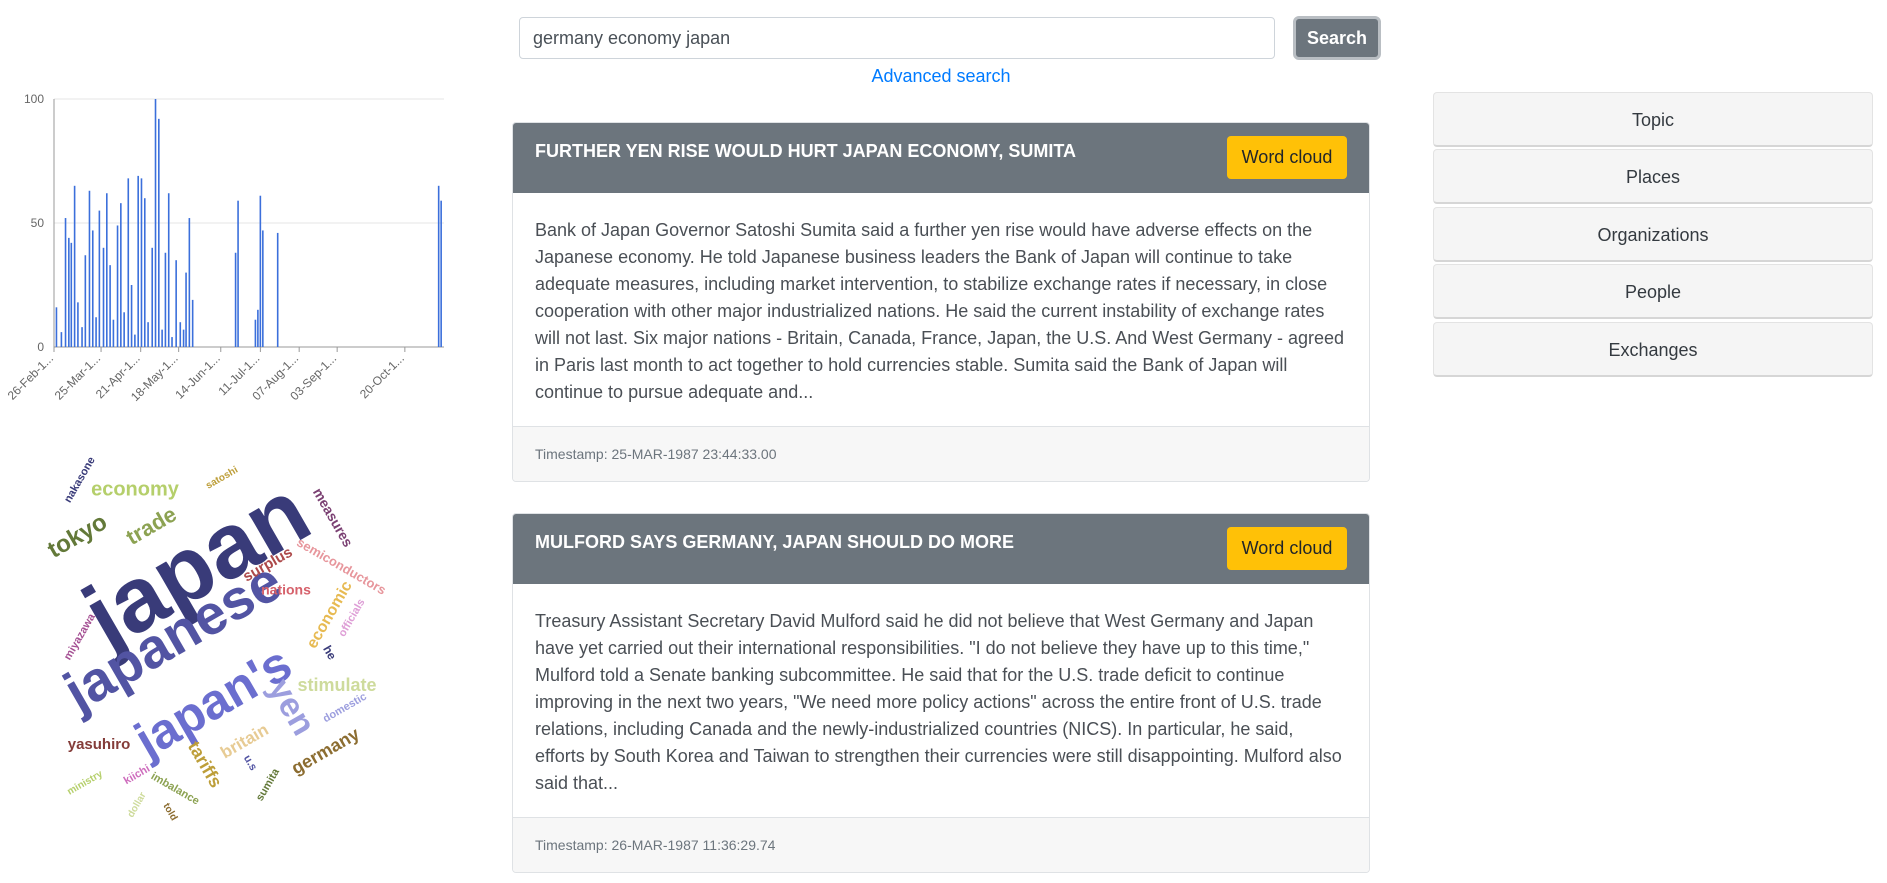  What do you see at coordinates (1653, 234) in the screenshot?
I see `facet-organizations: Organizations` at bounding box center [1653, 234].